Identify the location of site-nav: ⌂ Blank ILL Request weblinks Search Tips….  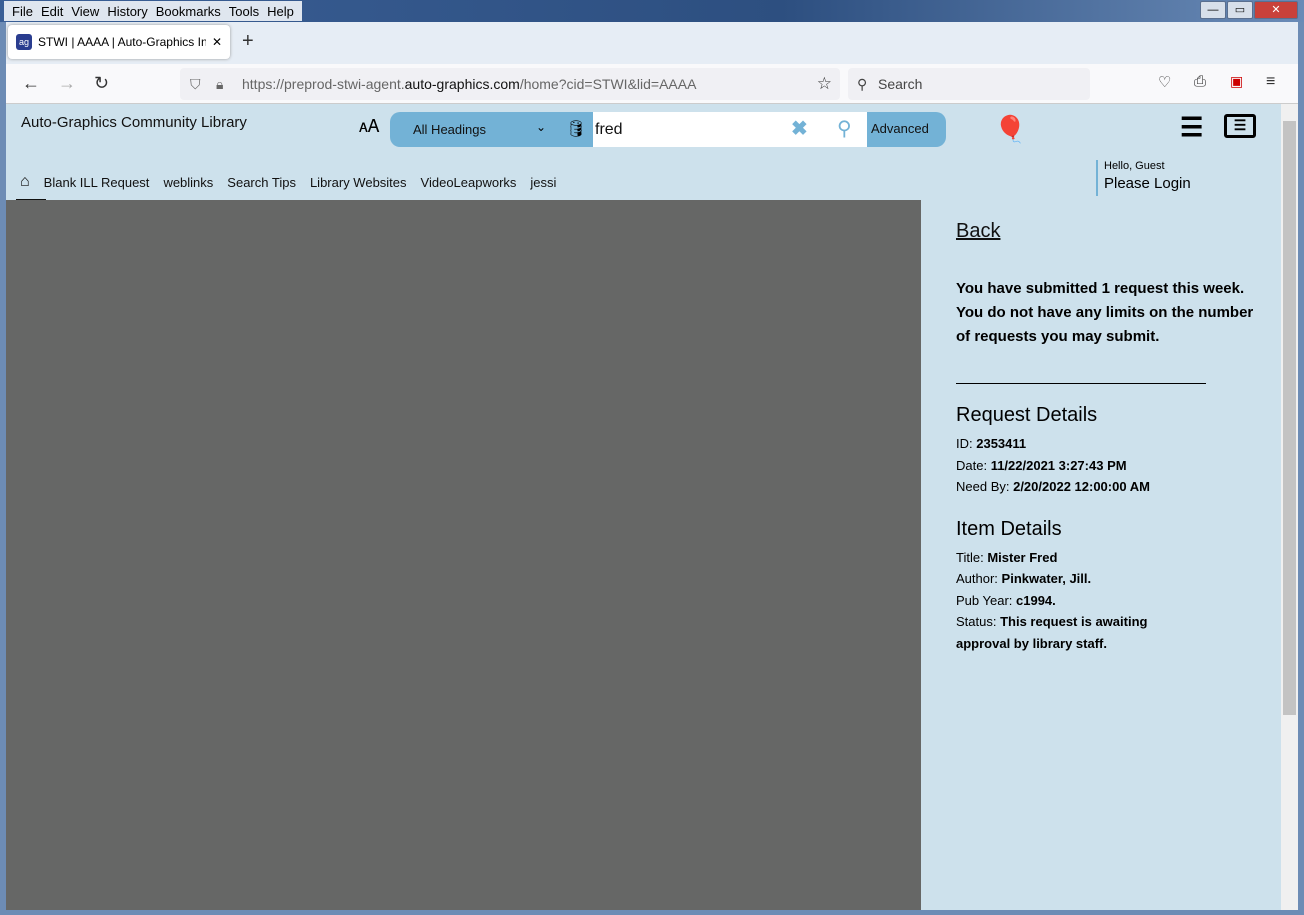
(288, 182).